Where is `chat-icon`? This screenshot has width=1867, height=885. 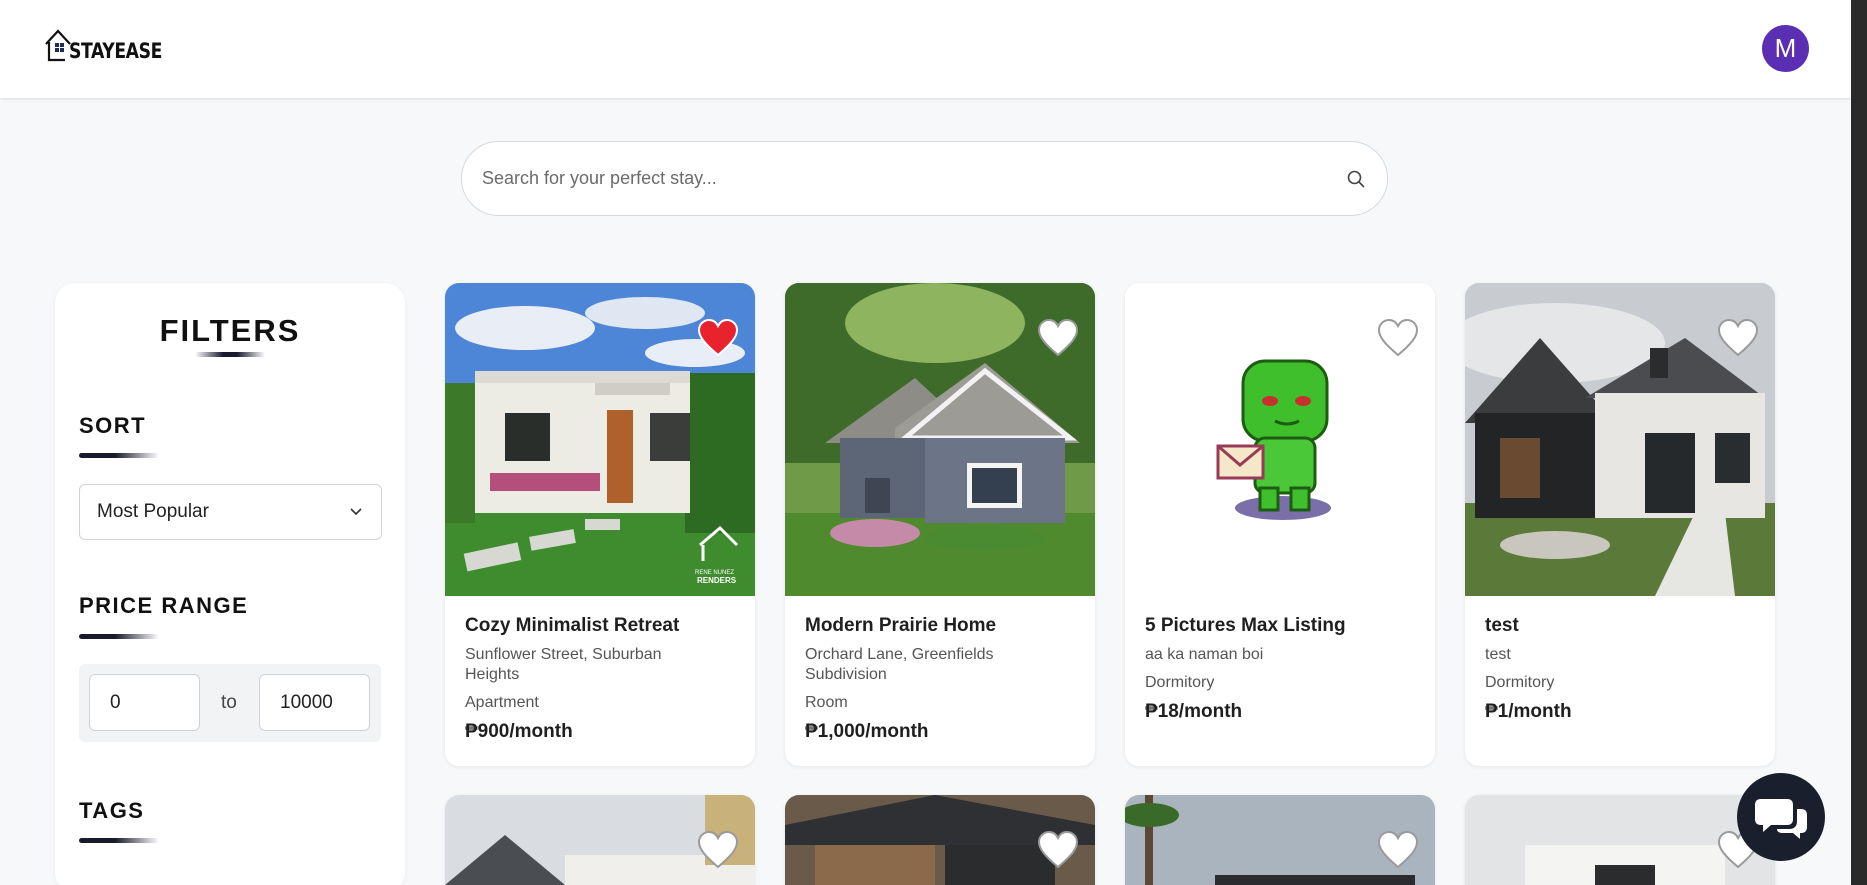 chat-icon is located at coordinates (1781, 819).